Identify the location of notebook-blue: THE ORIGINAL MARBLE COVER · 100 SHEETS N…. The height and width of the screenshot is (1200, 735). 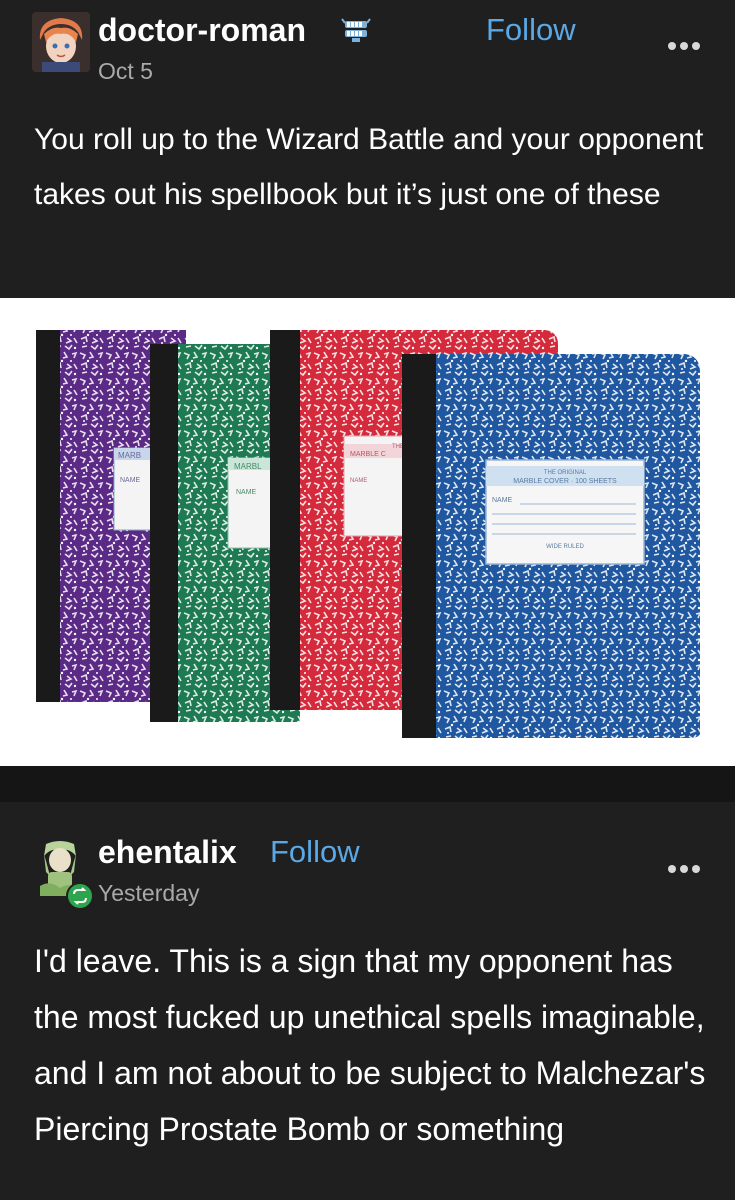
(551, 546).